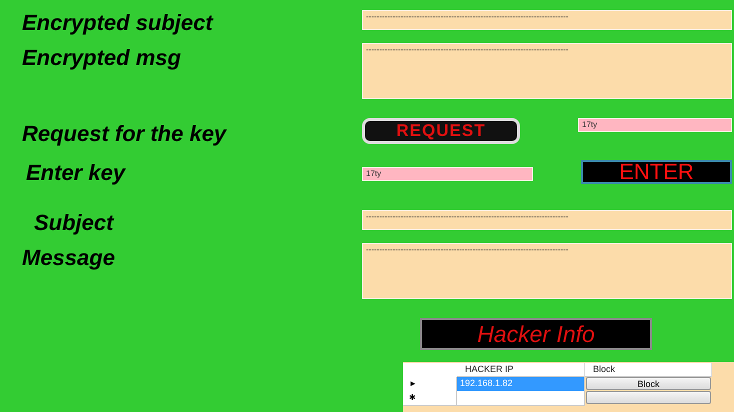 This screenshot has height=412, width=734. Describe the element at coordinates (117, 23) in the screenshot. I see `field-label: Encrypted subject` at that location.